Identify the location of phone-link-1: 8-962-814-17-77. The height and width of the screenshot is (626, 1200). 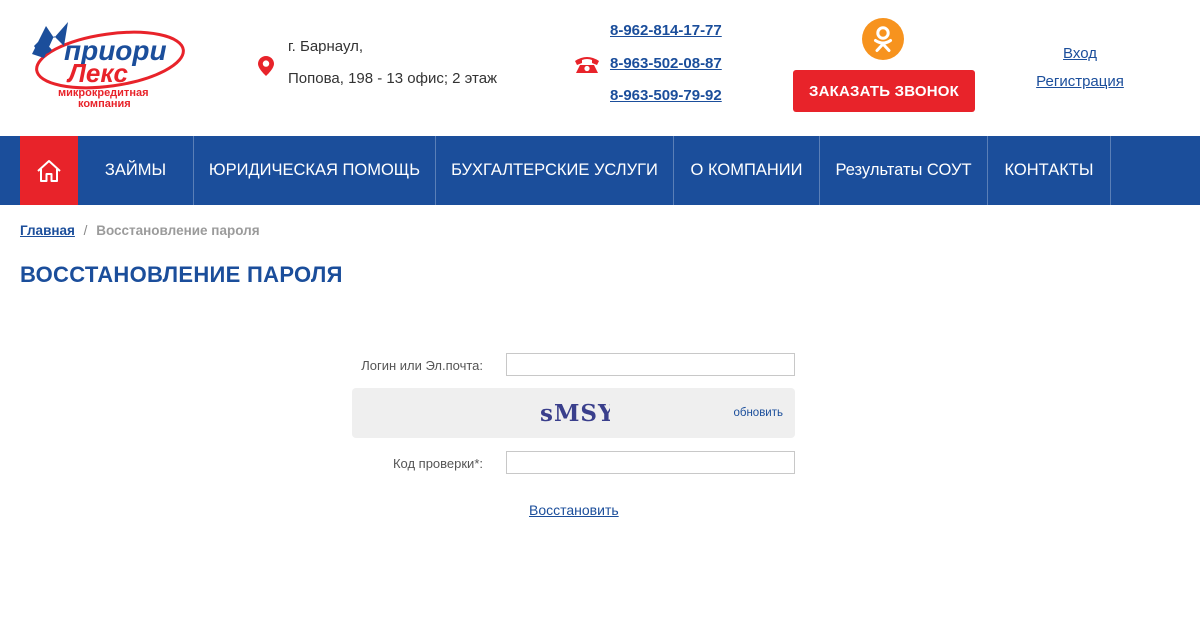
(666, 30).